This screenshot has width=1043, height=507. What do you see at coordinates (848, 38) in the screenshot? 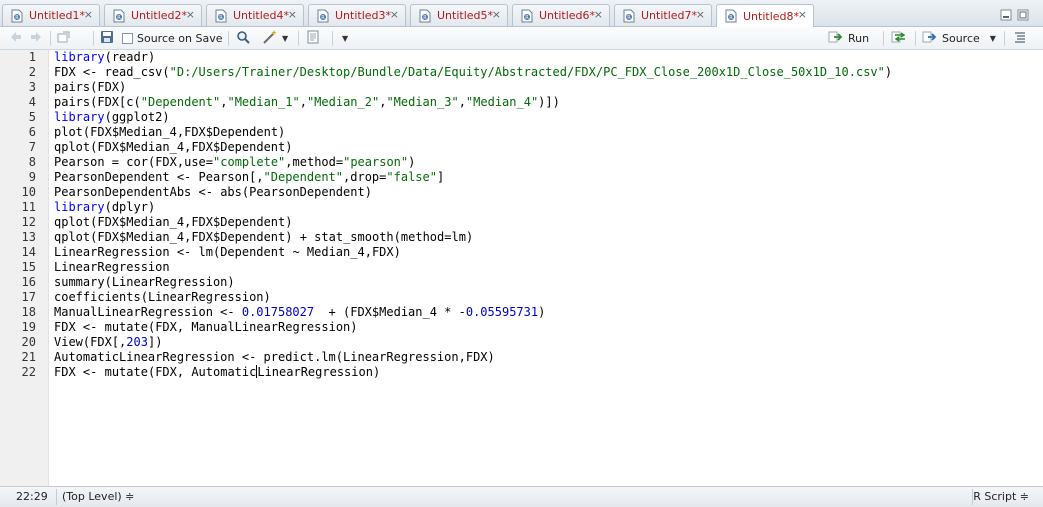
I see `run-button: Run` at bounding box center [848, 38].